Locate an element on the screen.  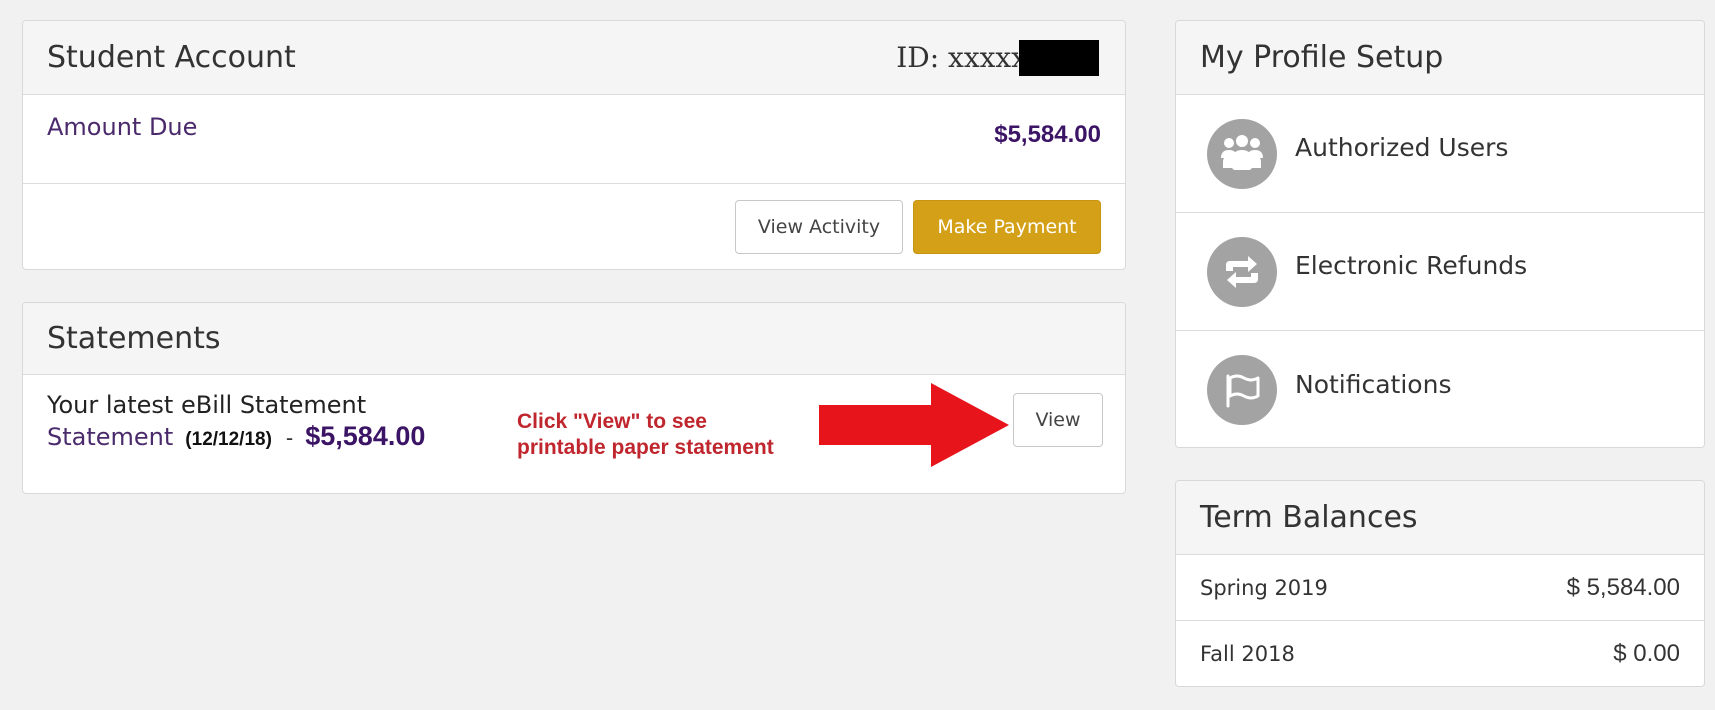
term-amount: $ 0.00 is located at coordinates (1646, 653).